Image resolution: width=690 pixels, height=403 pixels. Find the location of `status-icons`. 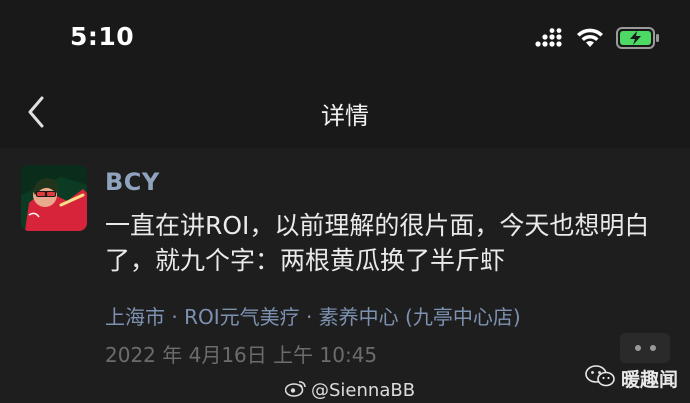

status-icons is located at coordinates (597, 40).